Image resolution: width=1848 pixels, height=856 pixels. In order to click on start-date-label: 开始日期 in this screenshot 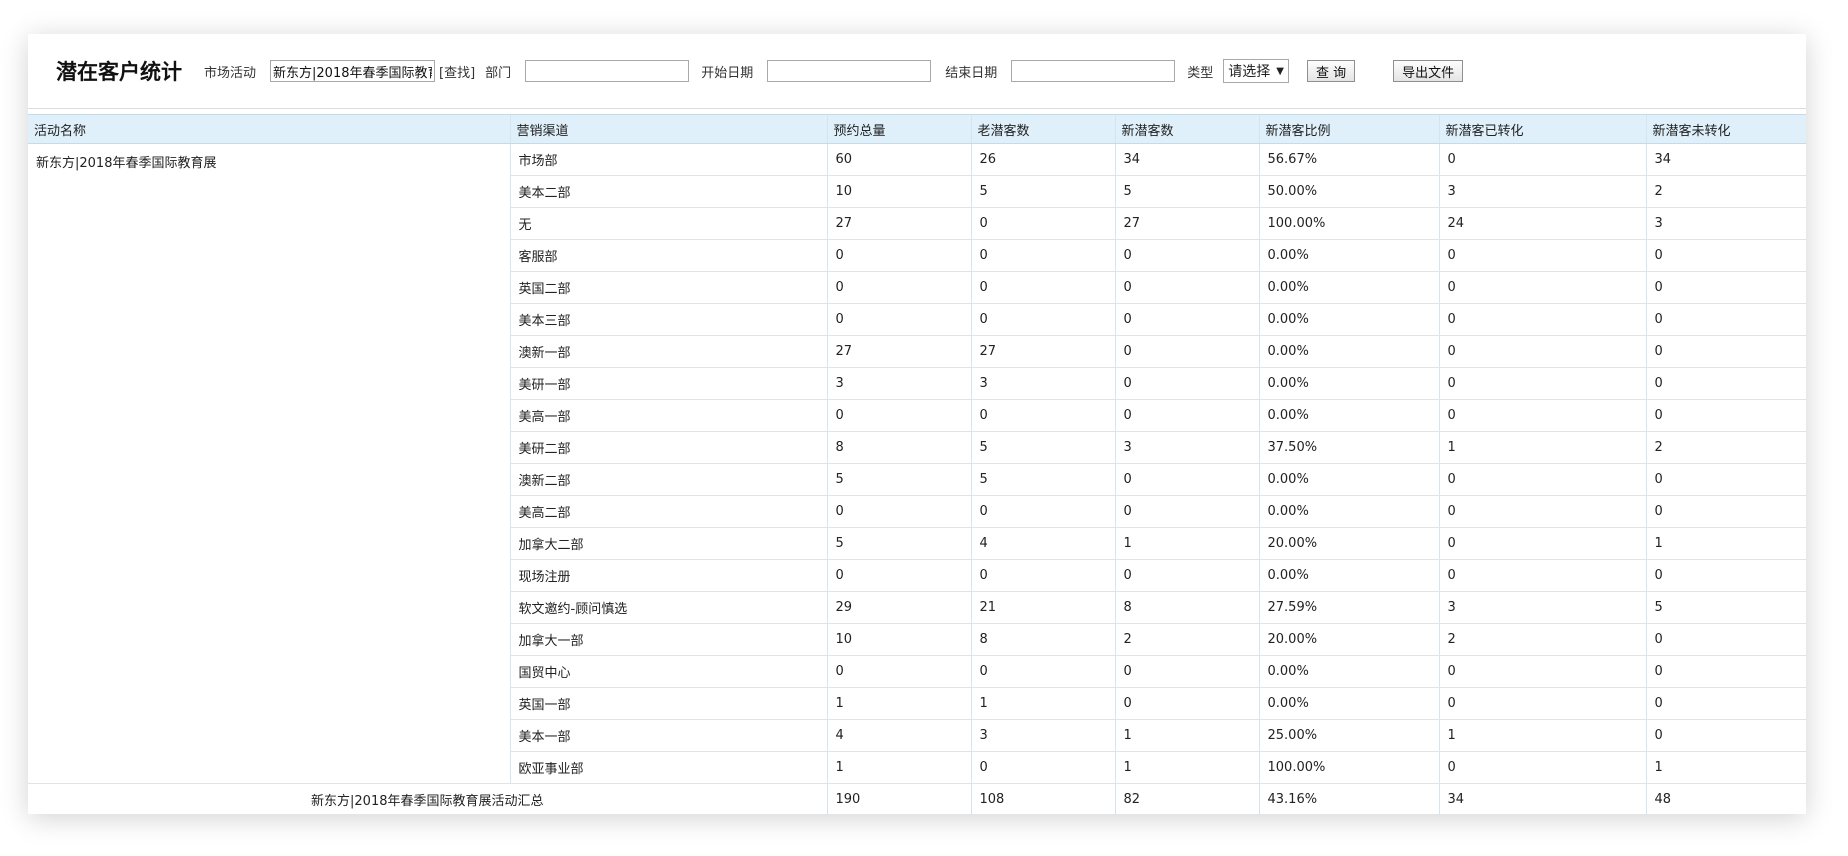, I will do `click(727, 73)`.